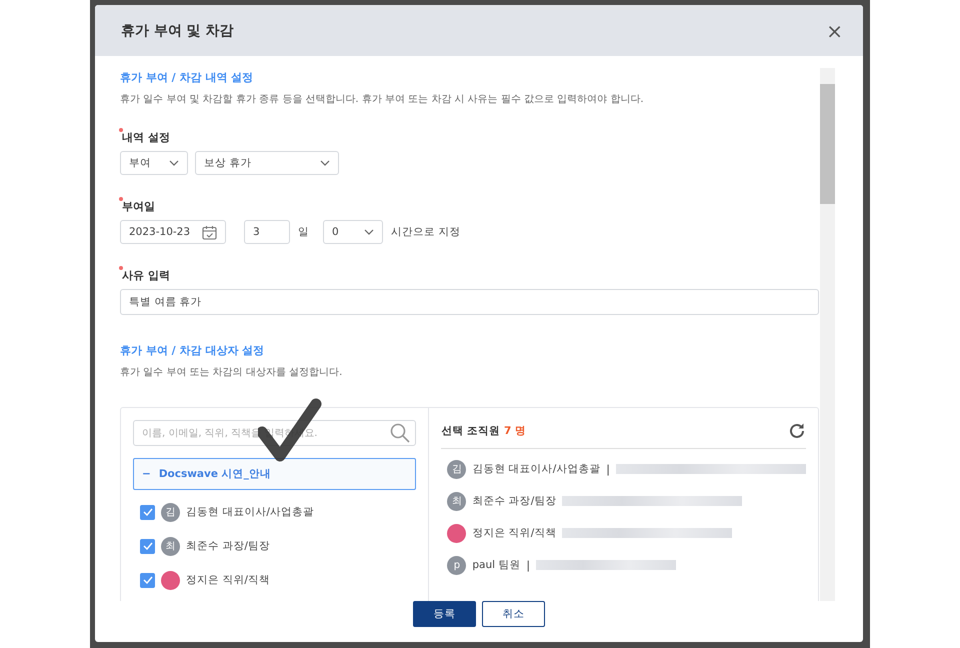  I want to click on section-description: 휴가 일수 부여 및 차감할 휴가 종류 등을 선택합니다. 휴가 부여 또는 차감 시 사유는 필수 값으로 입력하여야 합니다., so click(382, 99).